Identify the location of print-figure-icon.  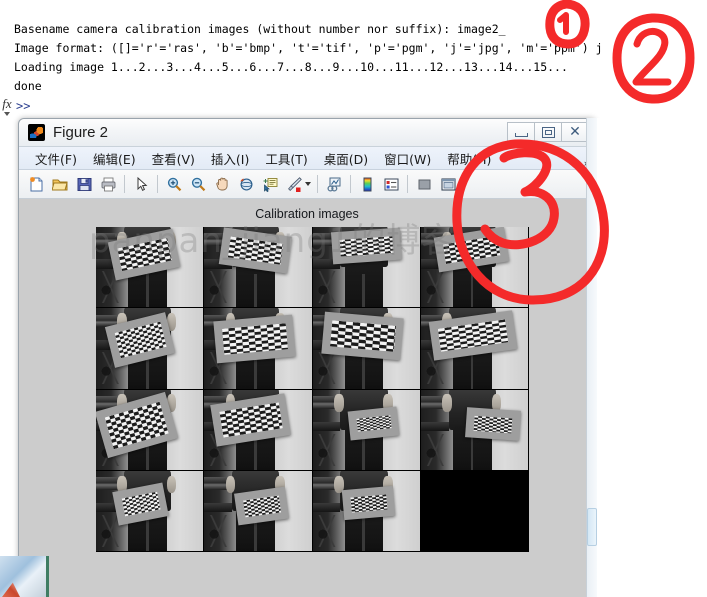
(108, 184).